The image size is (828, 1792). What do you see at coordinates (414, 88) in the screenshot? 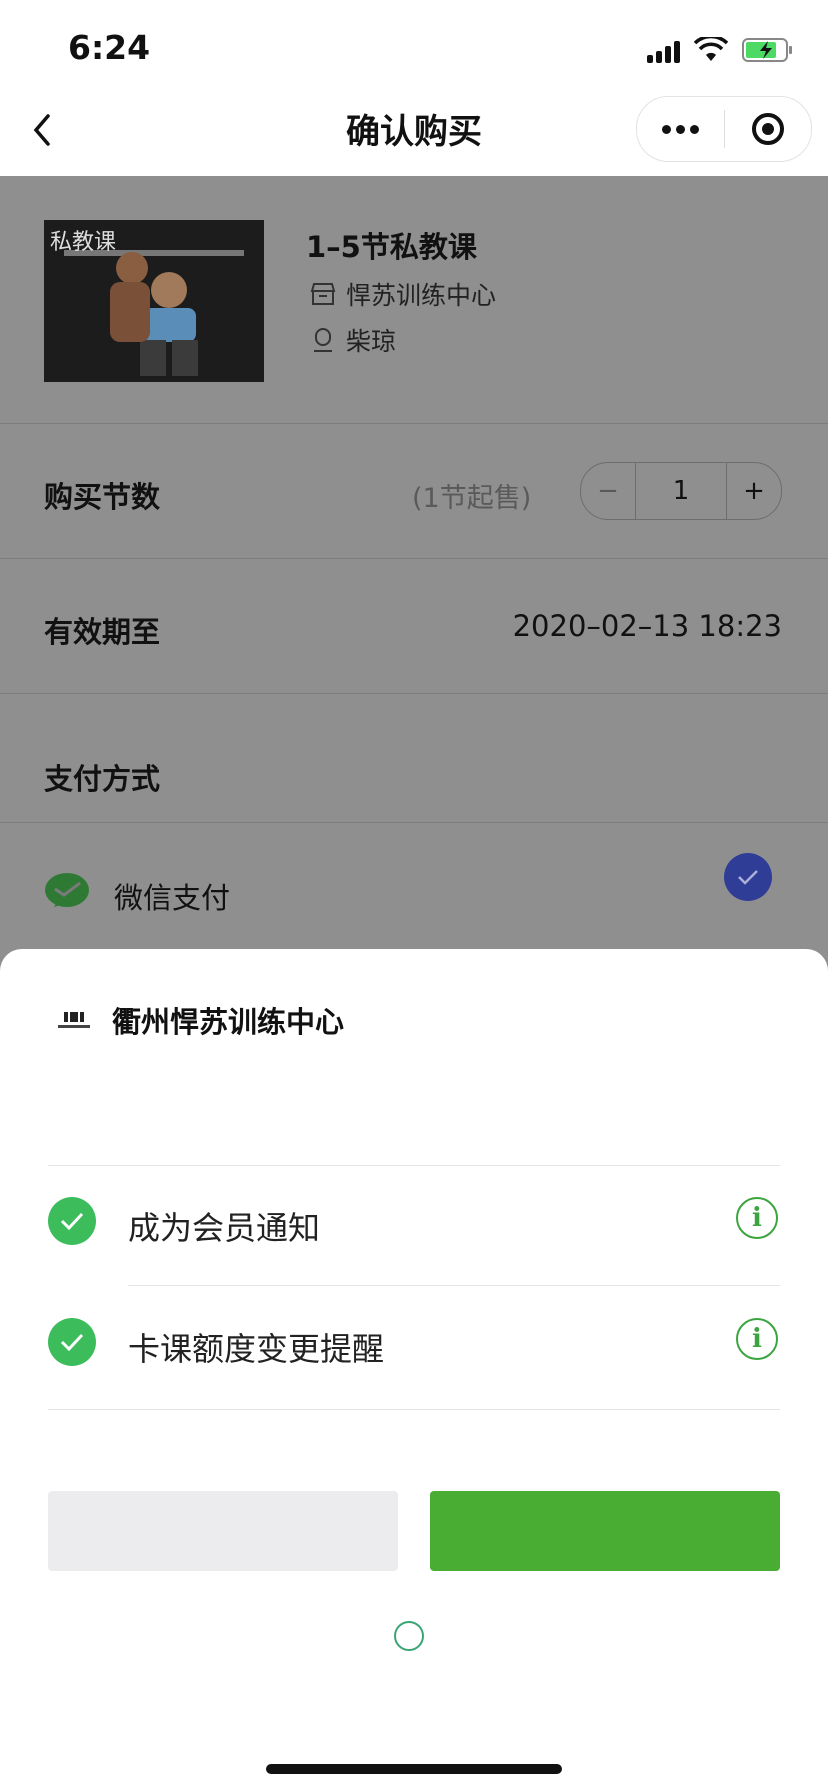
I see `top-bar: 6:24 确认购买` at bounding box center [414, 88].